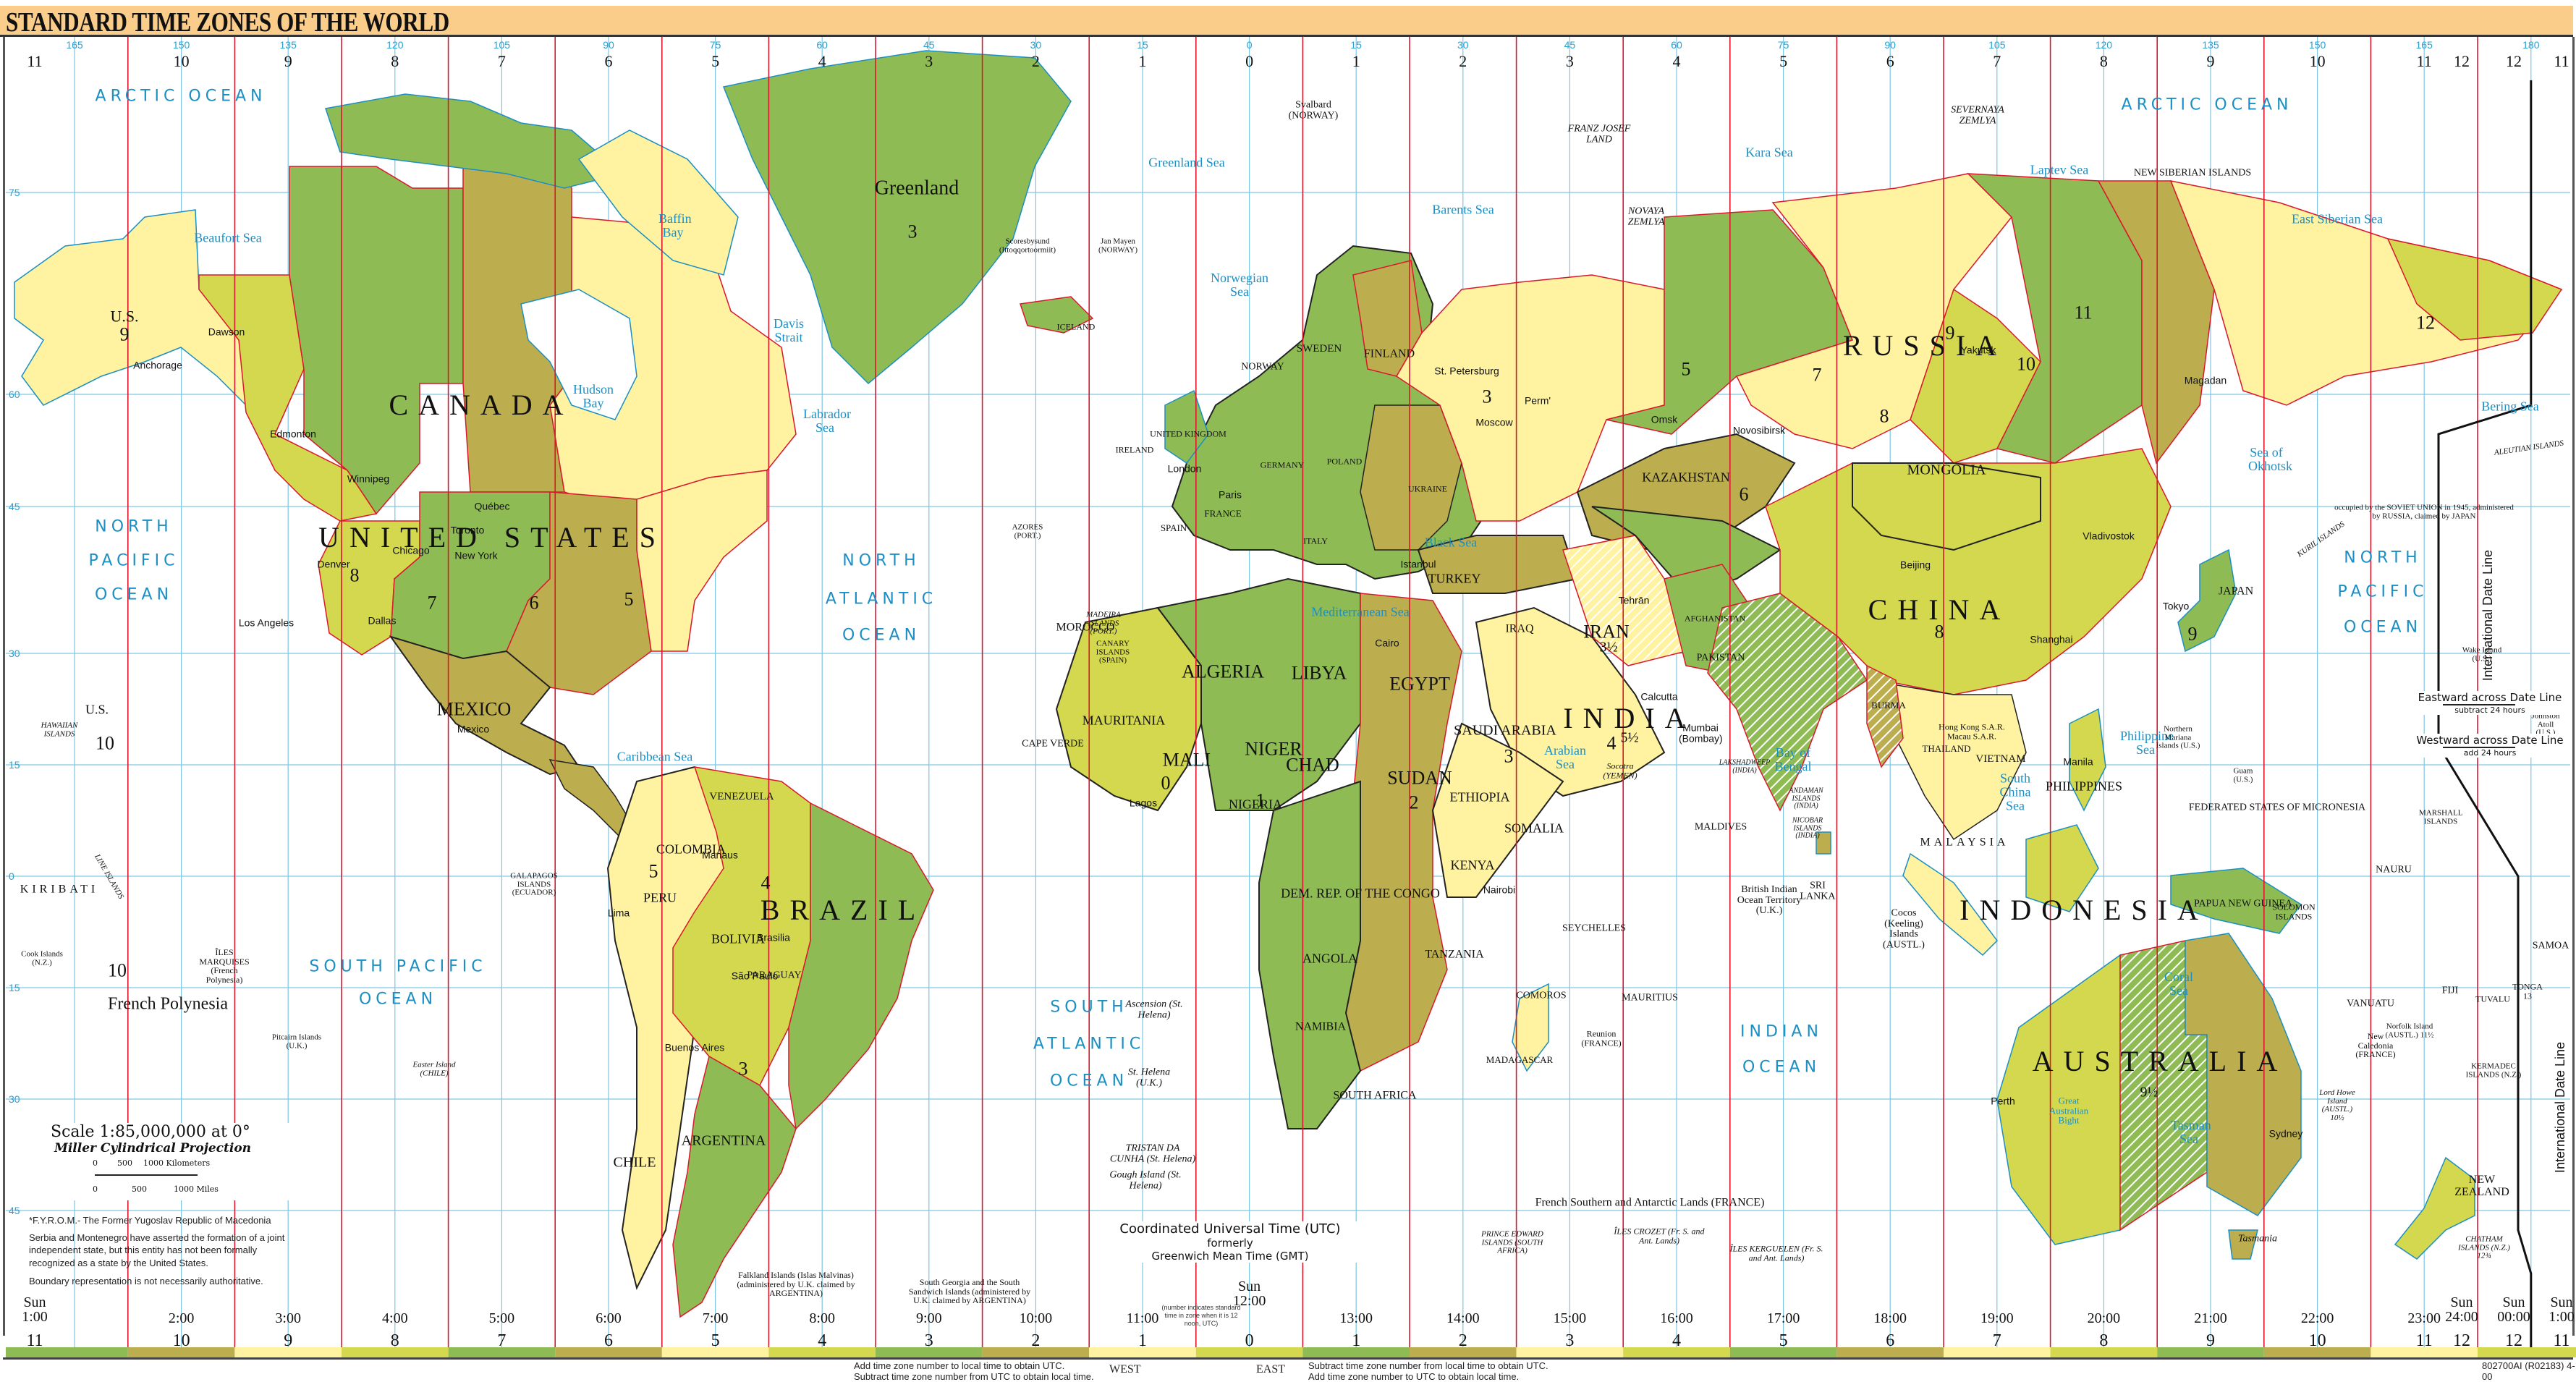 The width and height of the screenshot is (2576, 1382). Describe the element at coordinates (1997, 1318) in the screenshot. I see `bottom-time-label: 19:00` at that location.